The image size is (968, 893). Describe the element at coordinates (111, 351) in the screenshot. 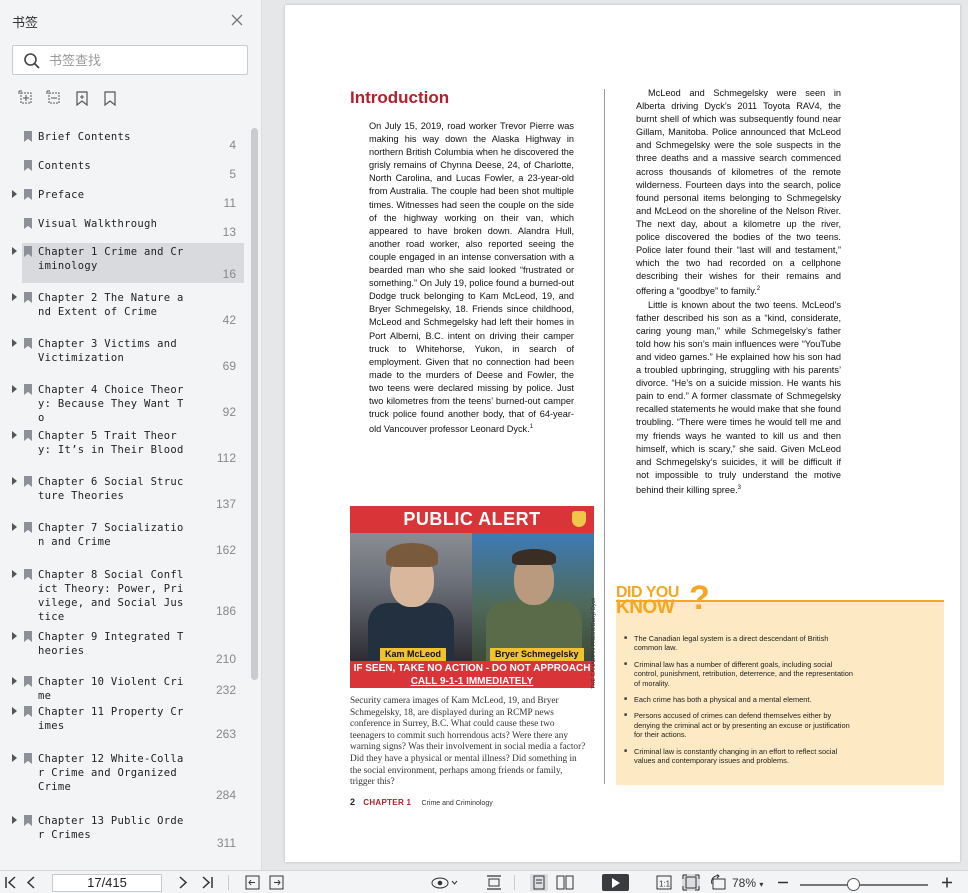

I see `bookmark-label: Chapter 3 Victims and Victimization` at that location.